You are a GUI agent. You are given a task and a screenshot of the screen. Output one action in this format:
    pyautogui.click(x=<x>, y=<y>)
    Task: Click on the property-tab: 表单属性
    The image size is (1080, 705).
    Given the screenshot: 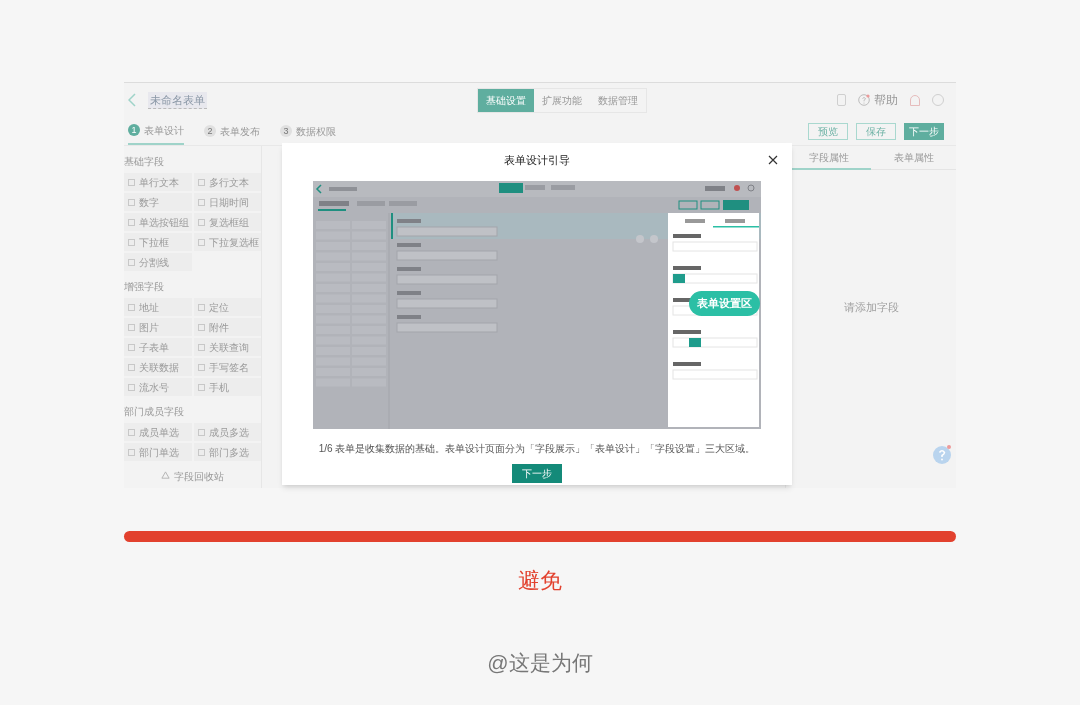 What is the action you would take?
    pyautogui.click(x=913, y=158)
    